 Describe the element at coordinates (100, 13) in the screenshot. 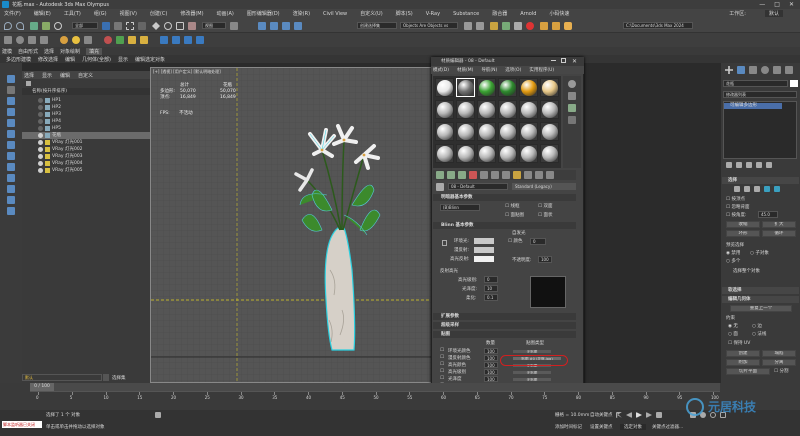

I see `menu-group: 组(G)` at that location.